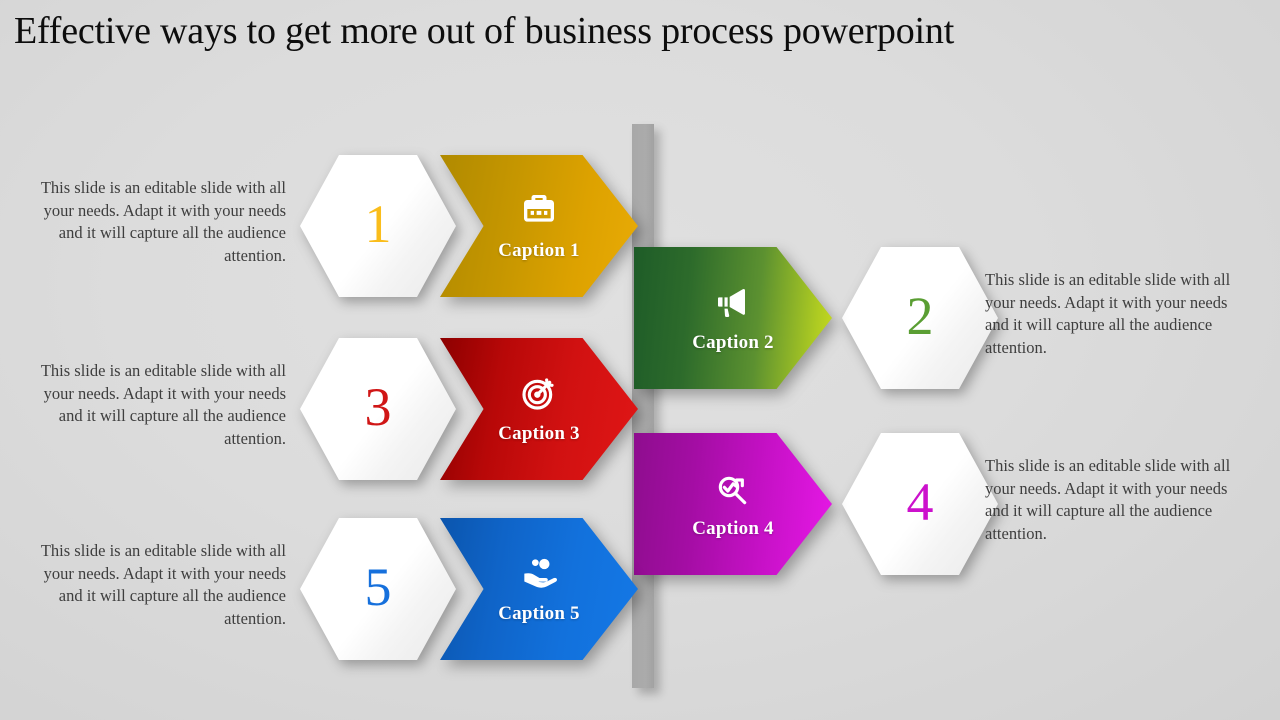  I want to click on chevron-shape: Caption 5, so click(539, 589).